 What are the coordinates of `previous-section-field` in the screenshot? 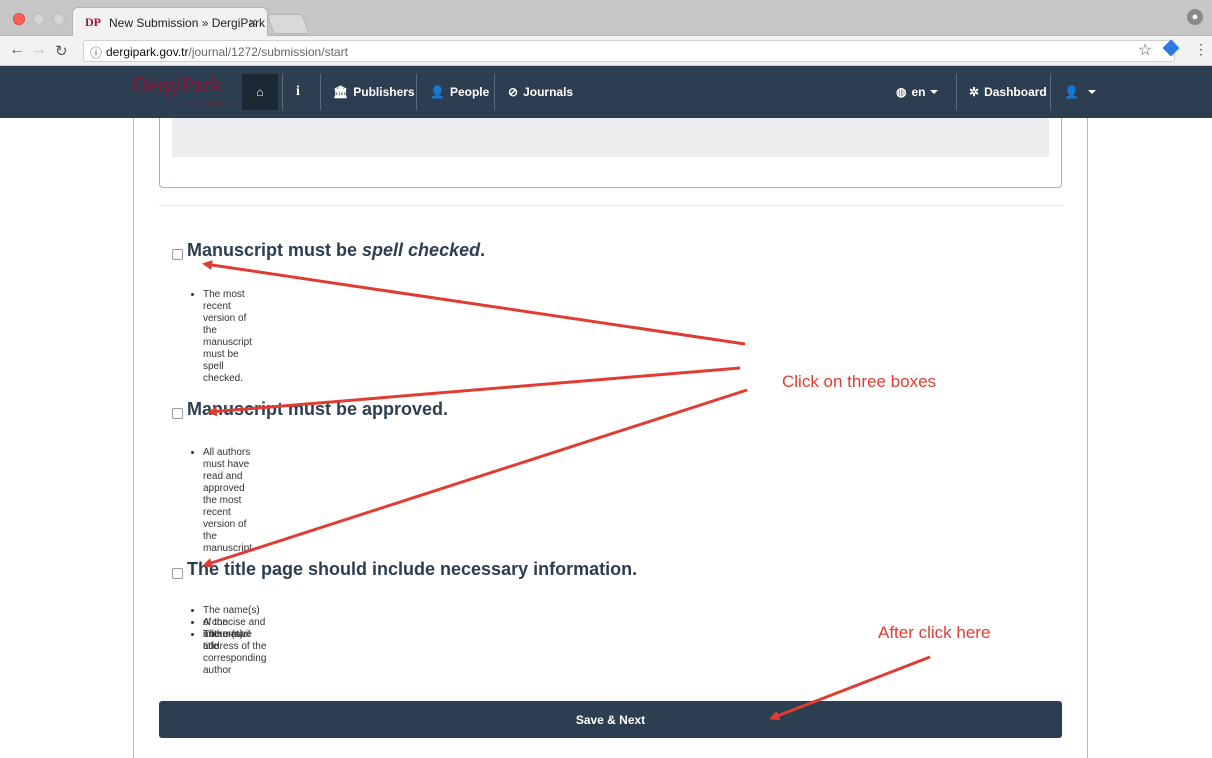 It's located at (610, 137).